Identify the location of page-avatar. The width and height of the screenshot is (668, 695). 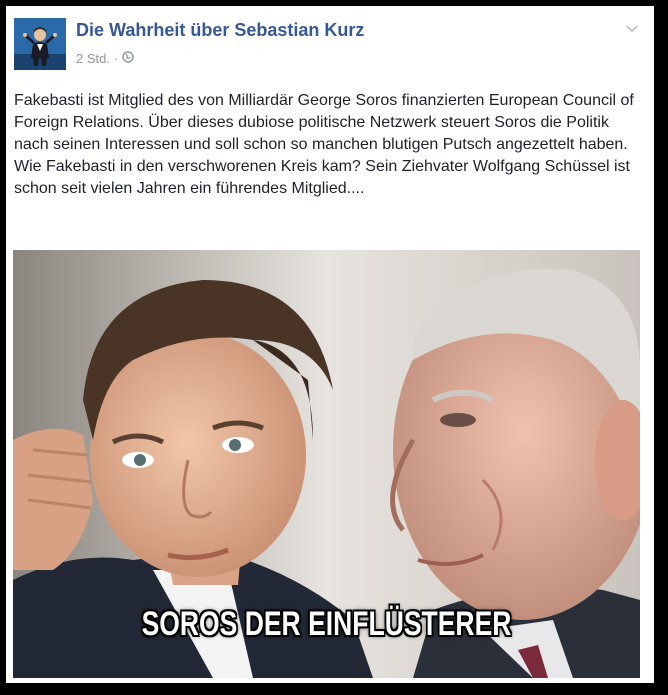
(40, 44).